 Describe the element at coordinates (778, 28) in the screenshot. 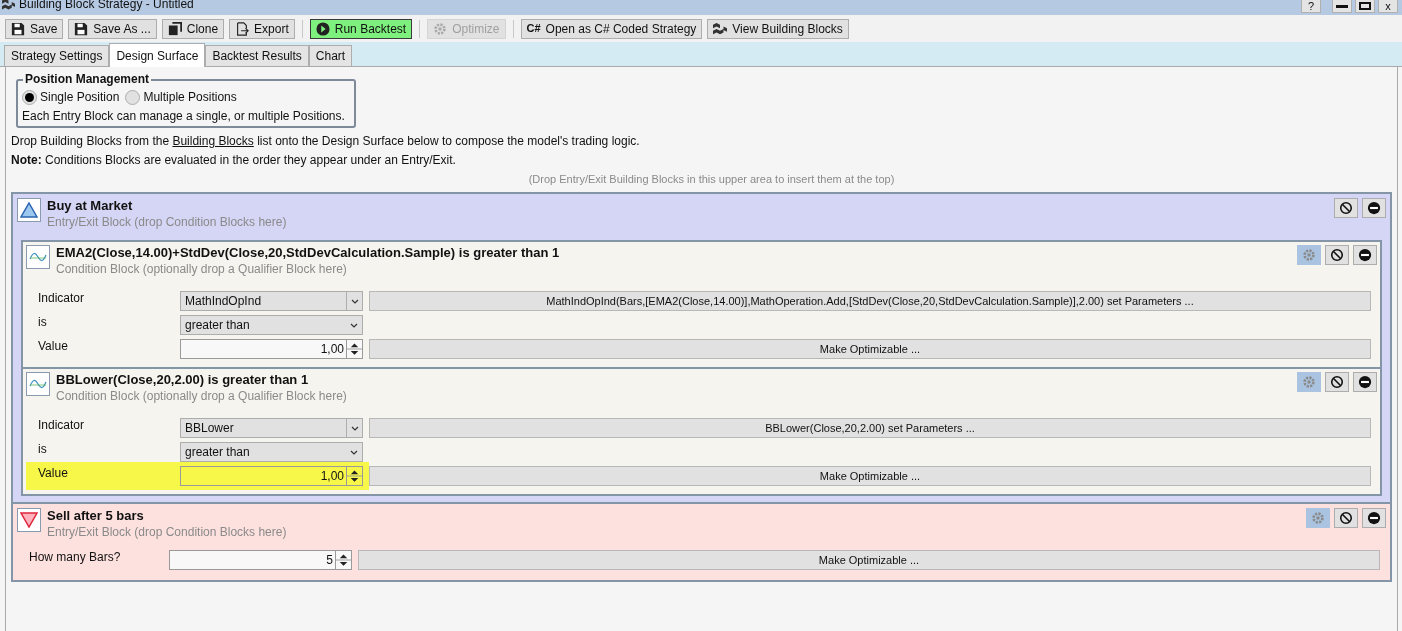

I see `toolbar-button: View Building Blocks` at that location.